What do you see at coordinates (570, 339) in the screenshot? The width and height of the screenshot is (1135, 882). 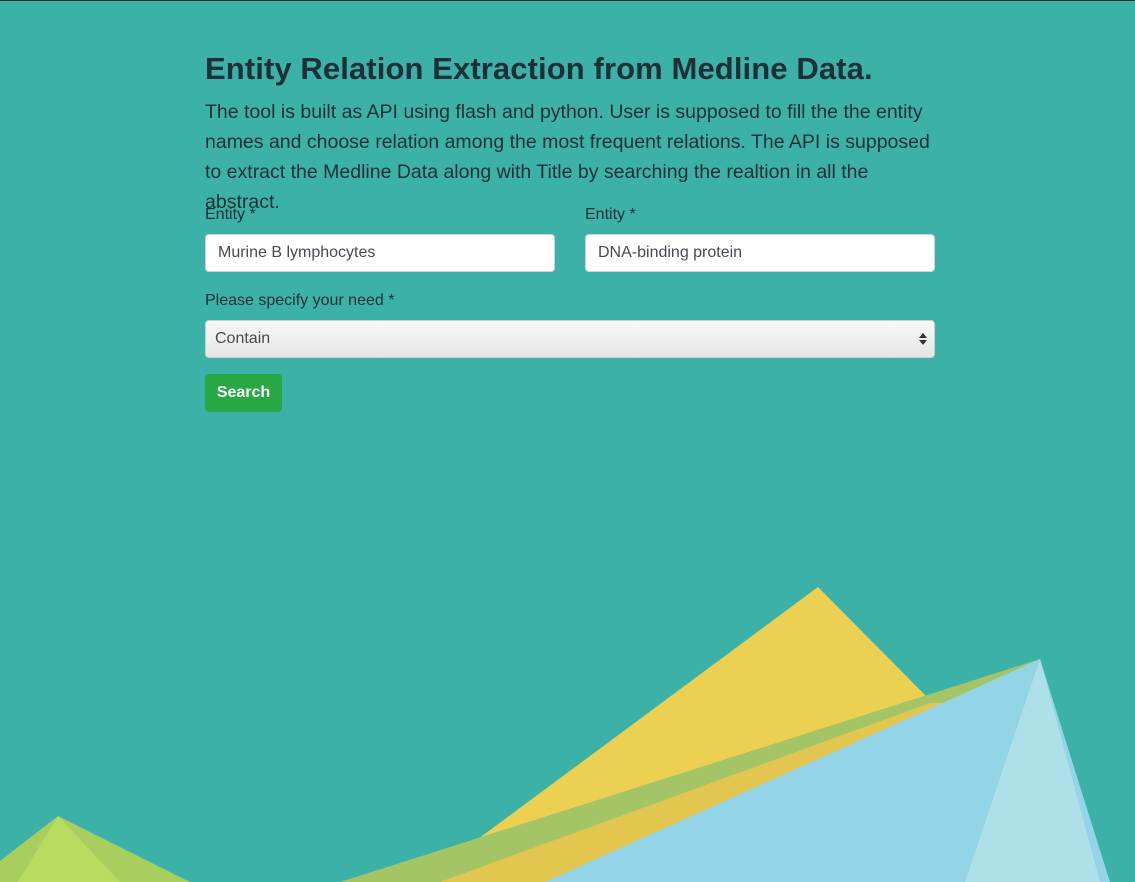 I see `relation-select: Contain` at bounding box center [570, 339].